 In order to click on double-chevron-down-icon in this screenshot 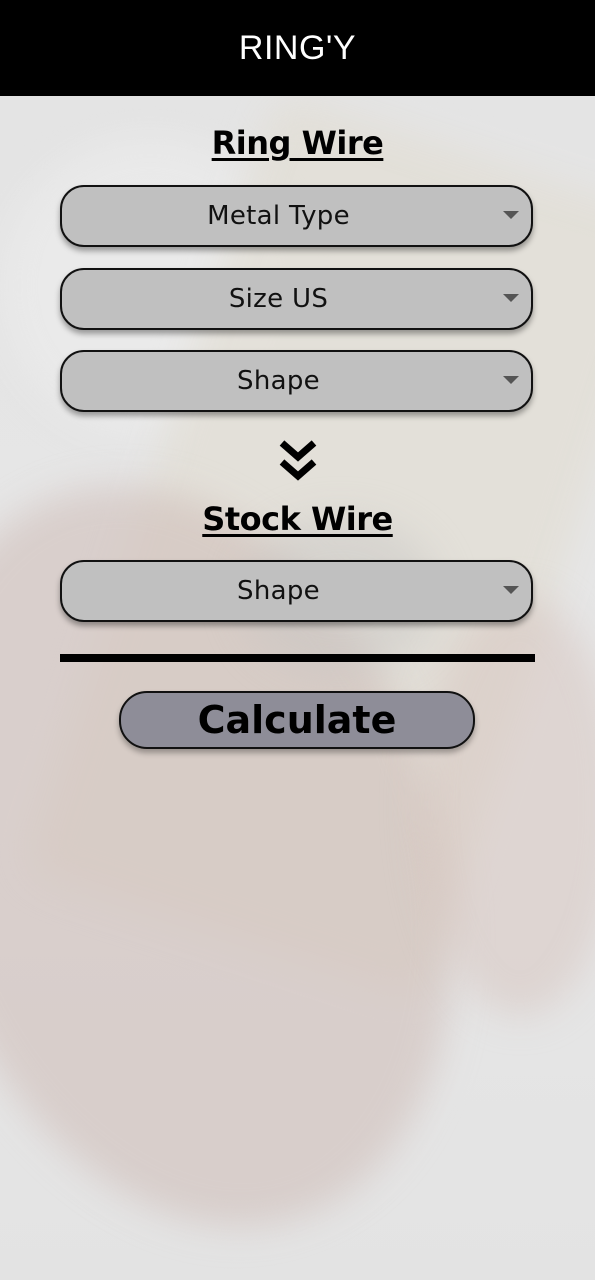, I will do `click(298, 460)`.